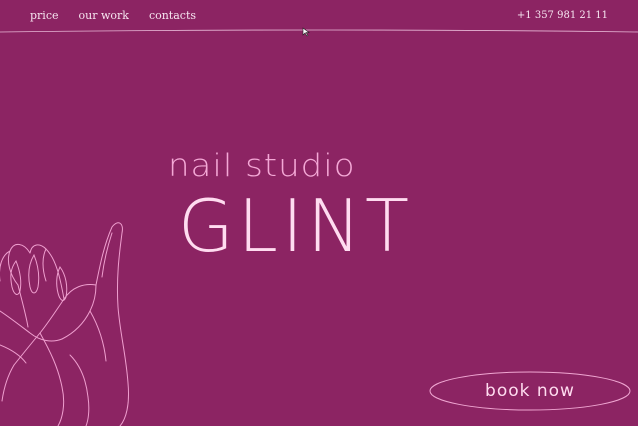 The width and height of the screenshot is (638, 426). I want to click on header-divider-line, so click(319, 31).